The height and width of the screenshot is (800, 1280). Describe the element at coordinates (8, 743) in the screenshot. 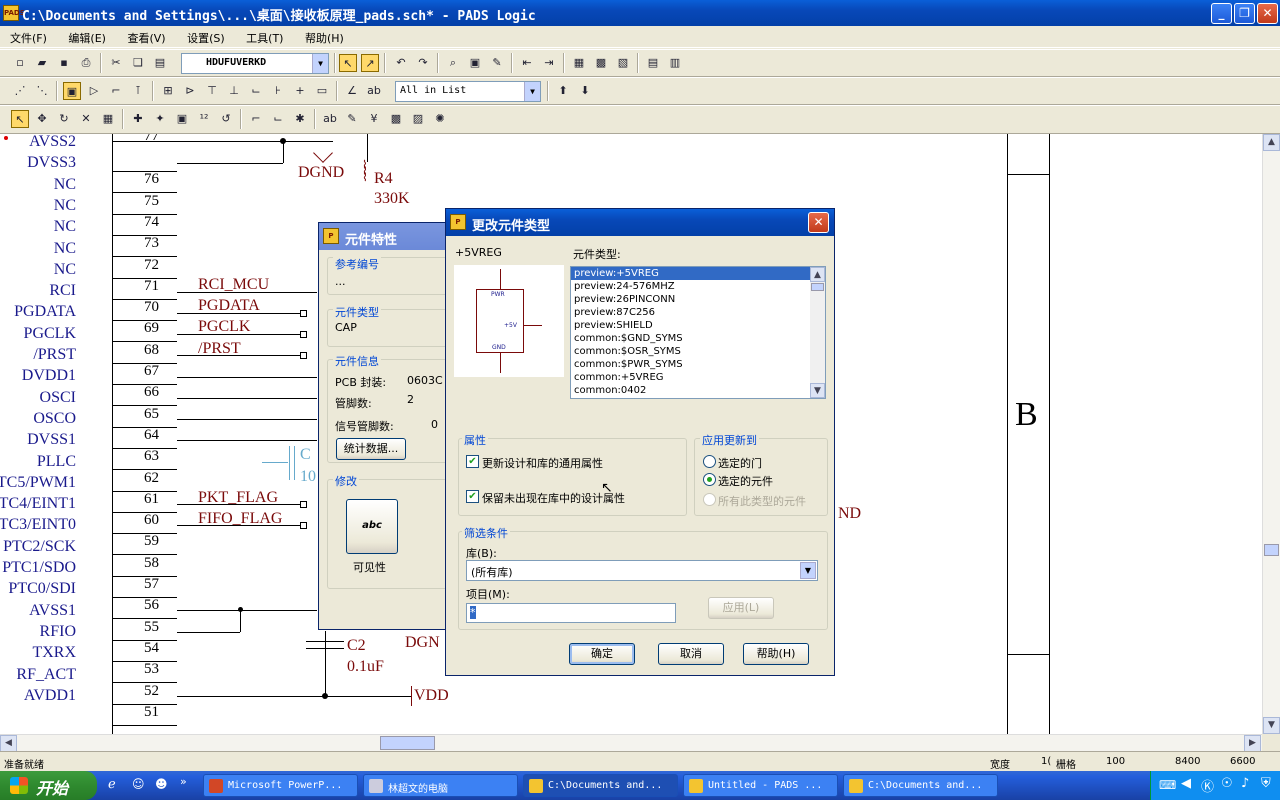

I see `chevron-left-icon: ◀` at that location.